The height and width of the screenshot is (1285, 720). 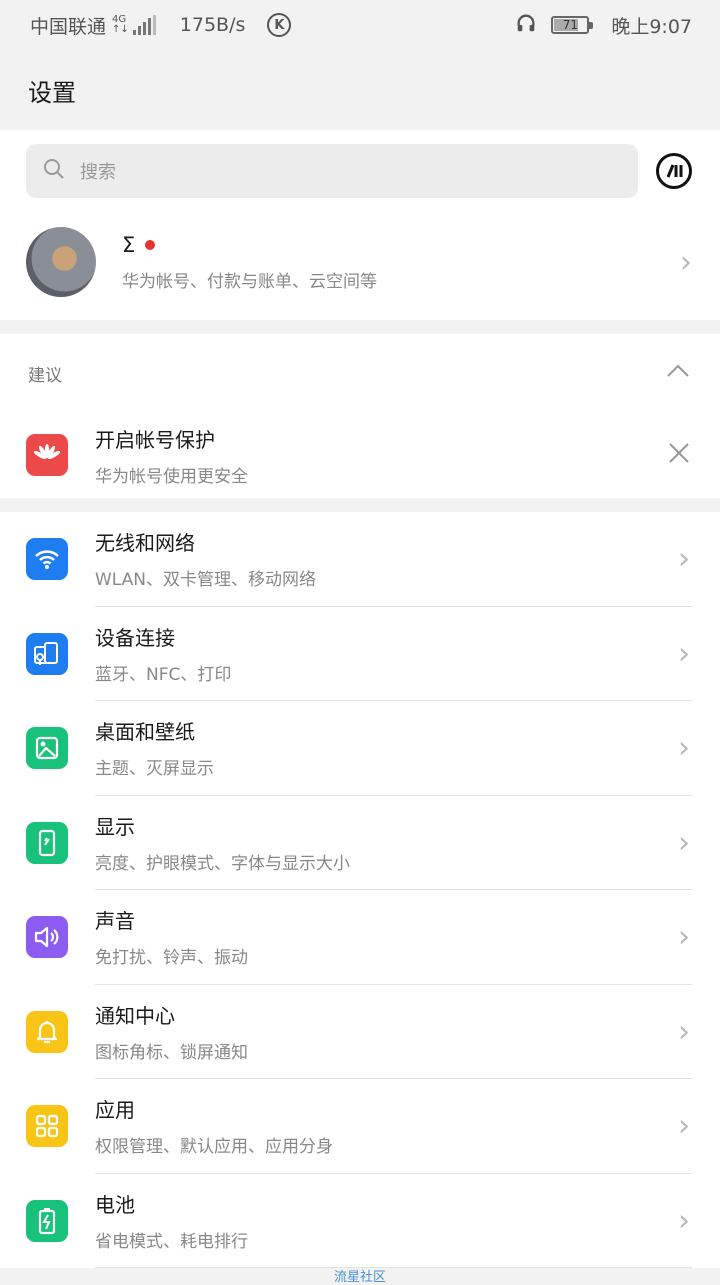 What do you see at coordinates (47, 842) in the screenshot?
I see `display-icon` at bounding box center [47, 842].